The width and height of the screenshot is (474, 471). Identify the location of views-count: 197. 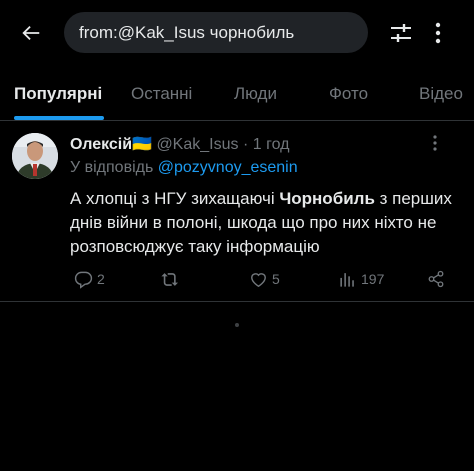
(373, 279).